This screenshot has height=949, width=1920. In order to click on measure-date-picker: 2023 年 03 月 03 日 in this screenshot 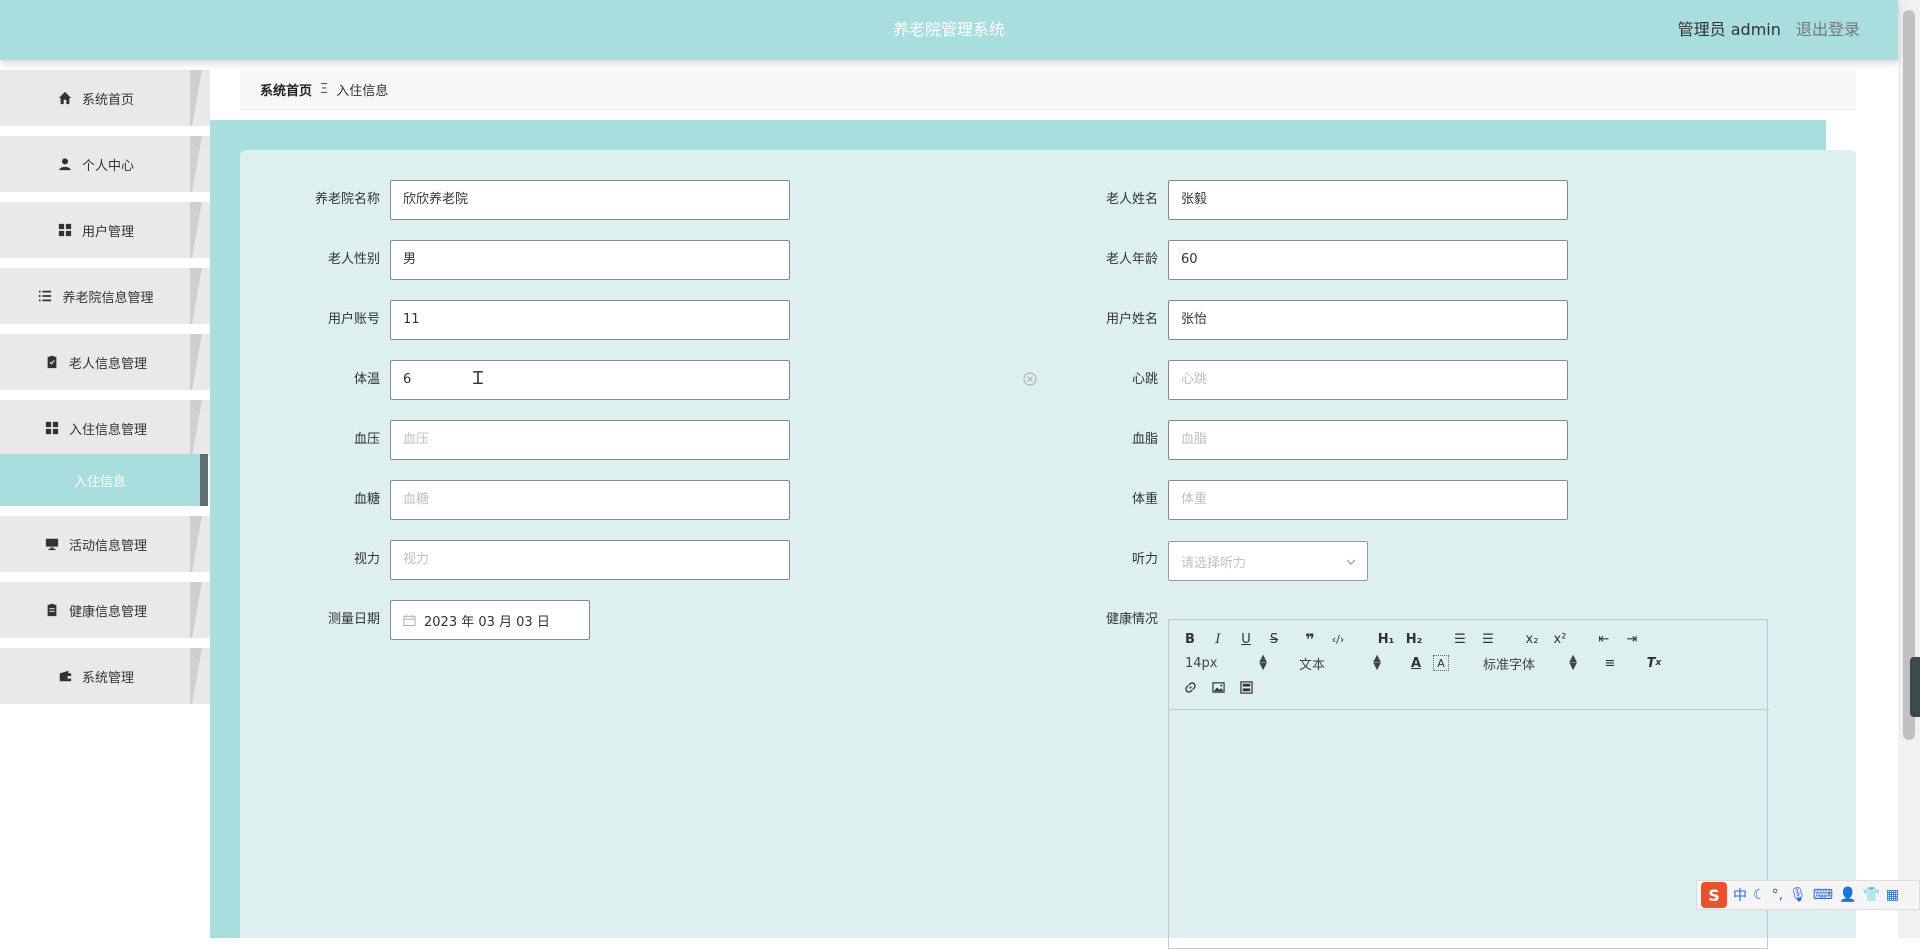, I will do `click(490, 620)`.